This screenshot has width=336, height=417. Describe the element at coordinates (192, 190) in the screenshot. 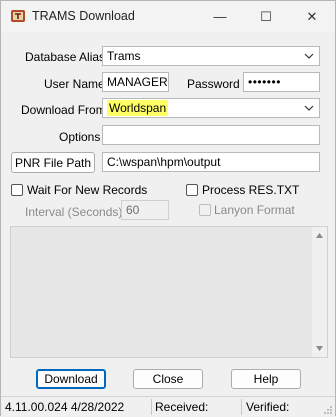

I see `process-res-txt-checkbox` at that location.